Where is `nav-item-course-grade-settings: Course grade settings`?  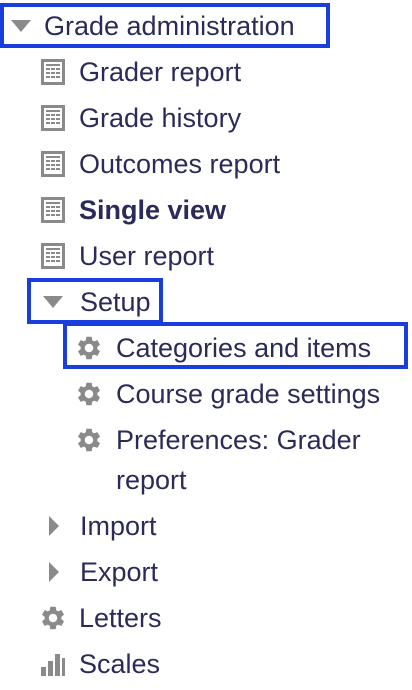 nav-item-course-grade-settings: Course grade settings is located at coordinates (226, 394).